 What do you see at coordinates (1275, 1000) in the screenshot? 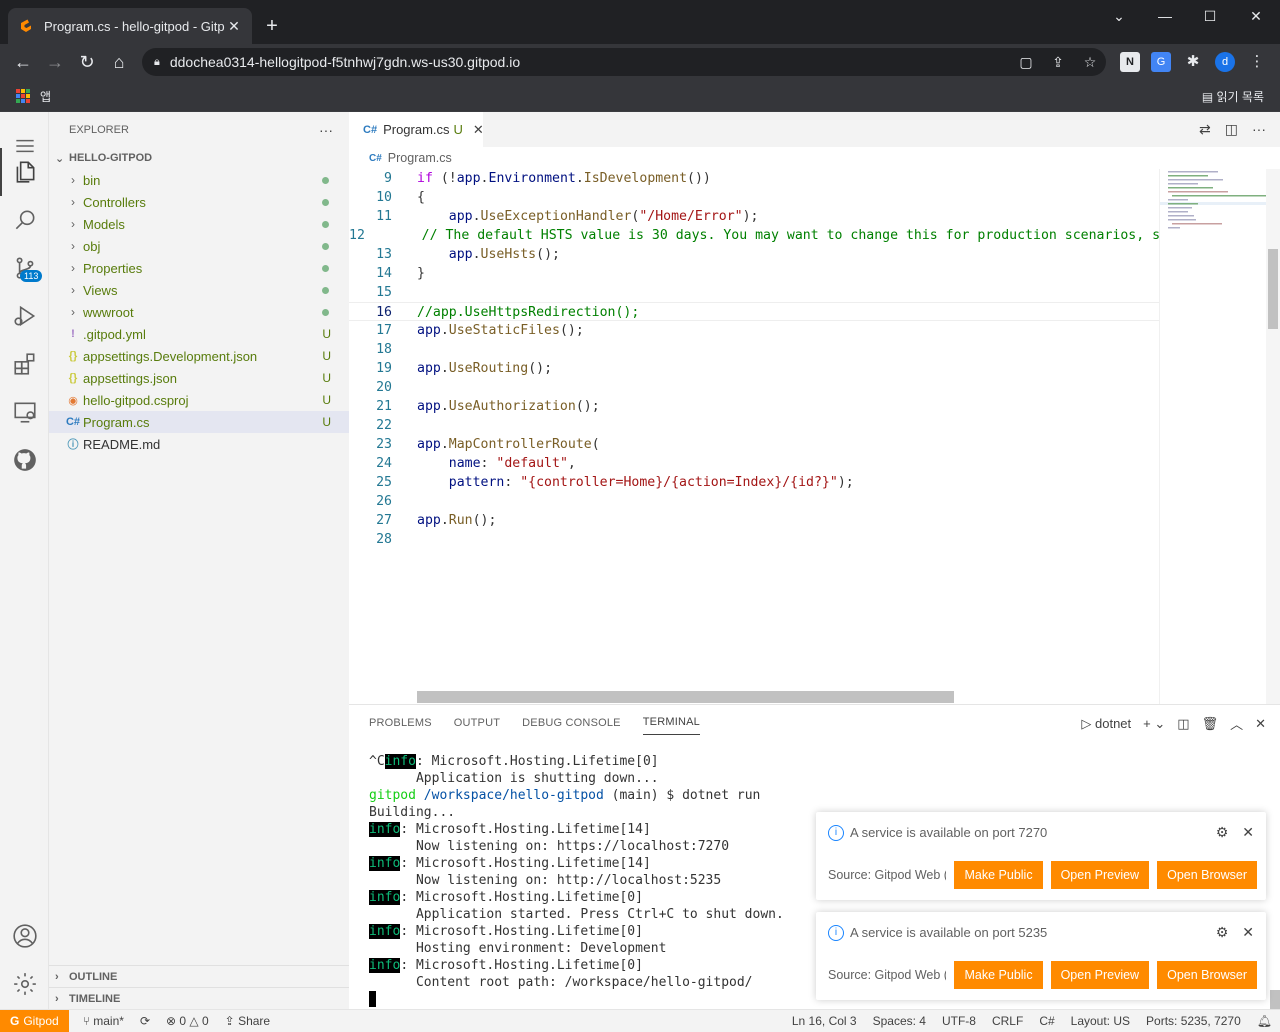
I see `terminal-scrollbar` at bounding box center [1275, 1000].